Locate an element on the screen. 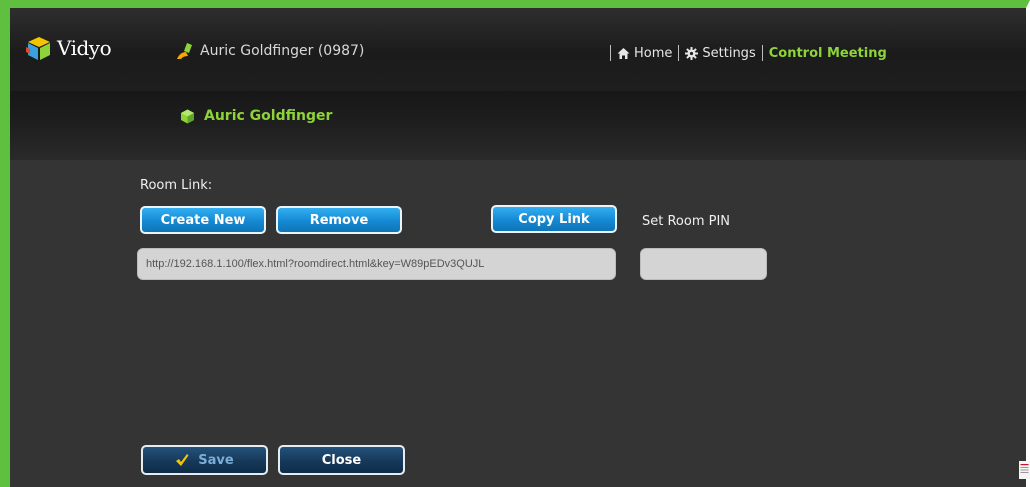 This screenshot has height=487, width=1030. nav-home-label: Home is located at coordinates (653, 53).